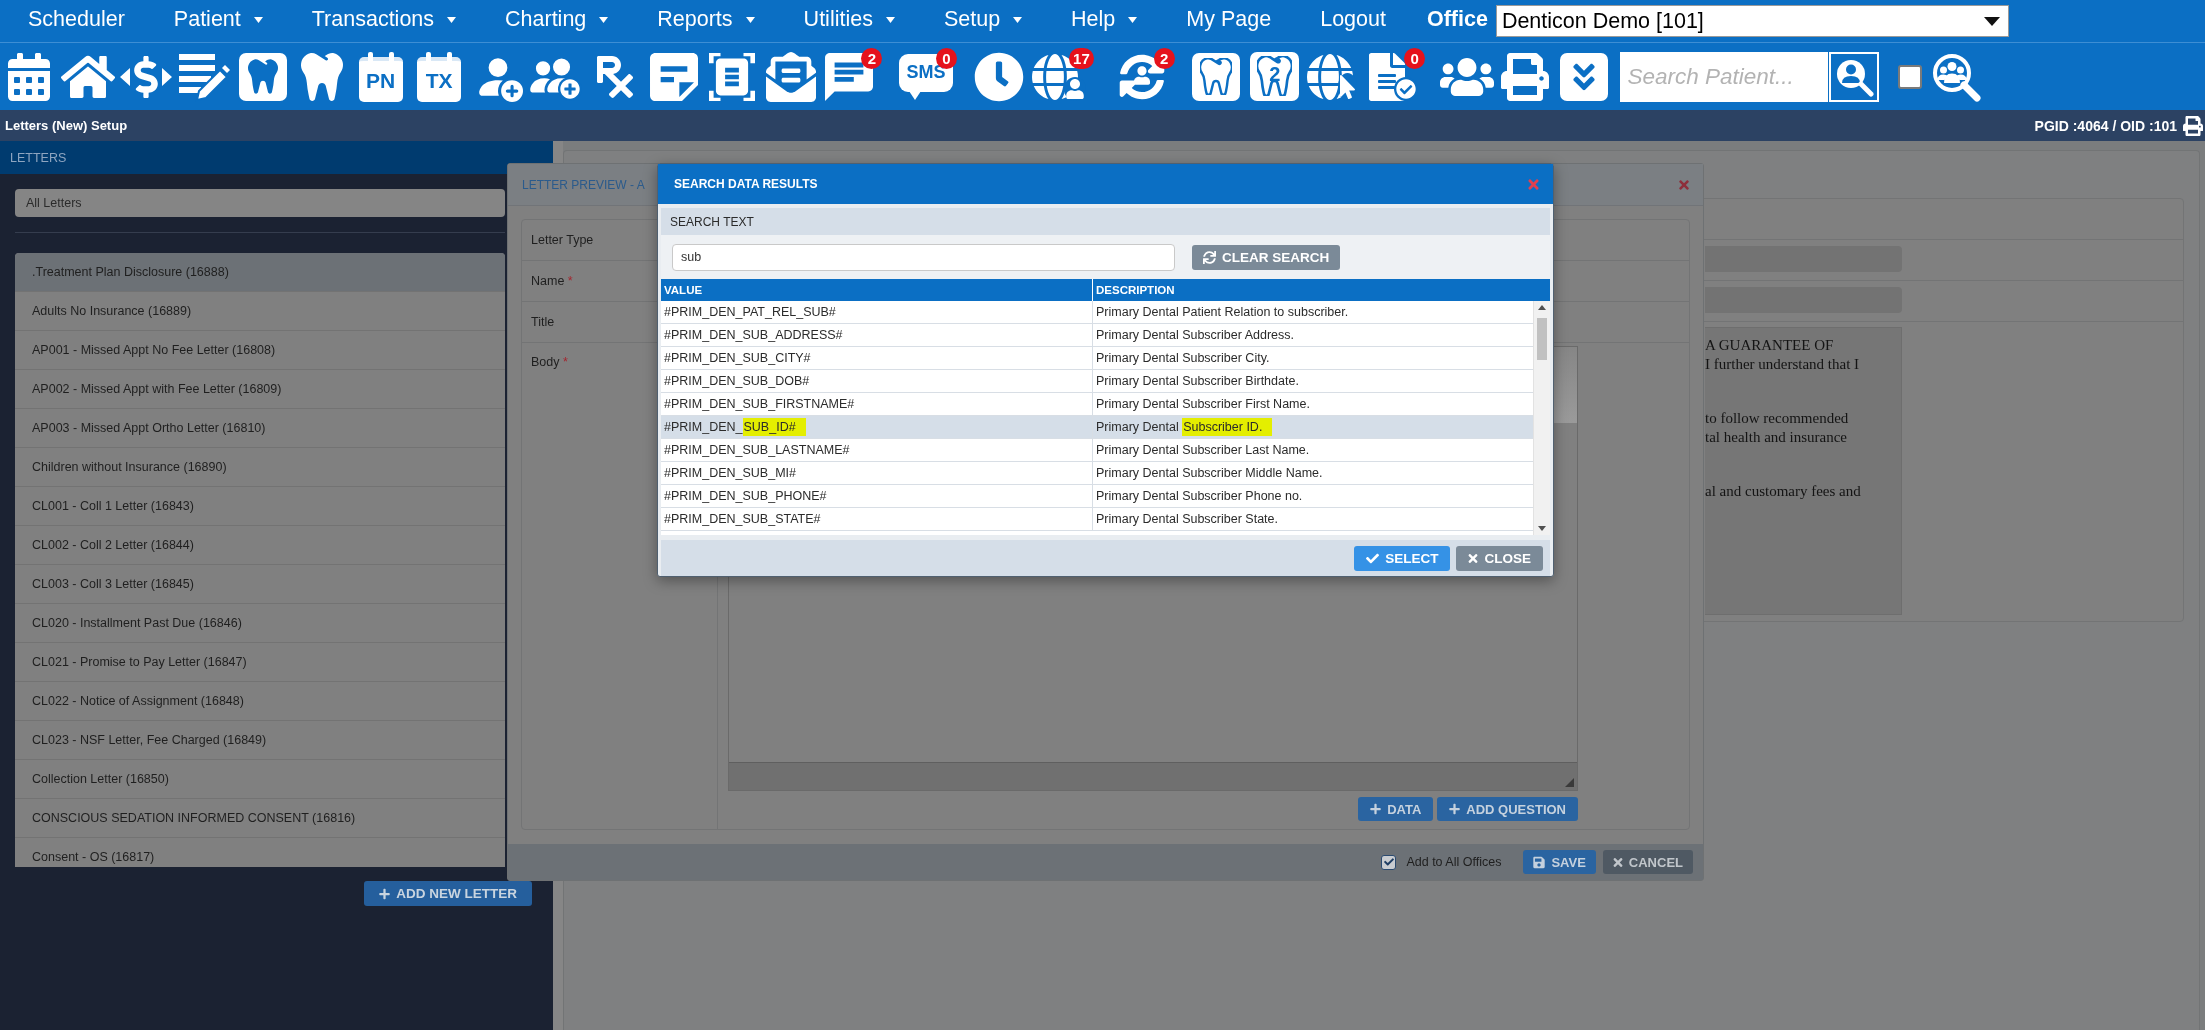  What do you see at coordinates (737, 358) in the screenshot?
I see `table-cell-text: #PRIM_DEN_SUB_CITY#` at bounding box center [737, 358].